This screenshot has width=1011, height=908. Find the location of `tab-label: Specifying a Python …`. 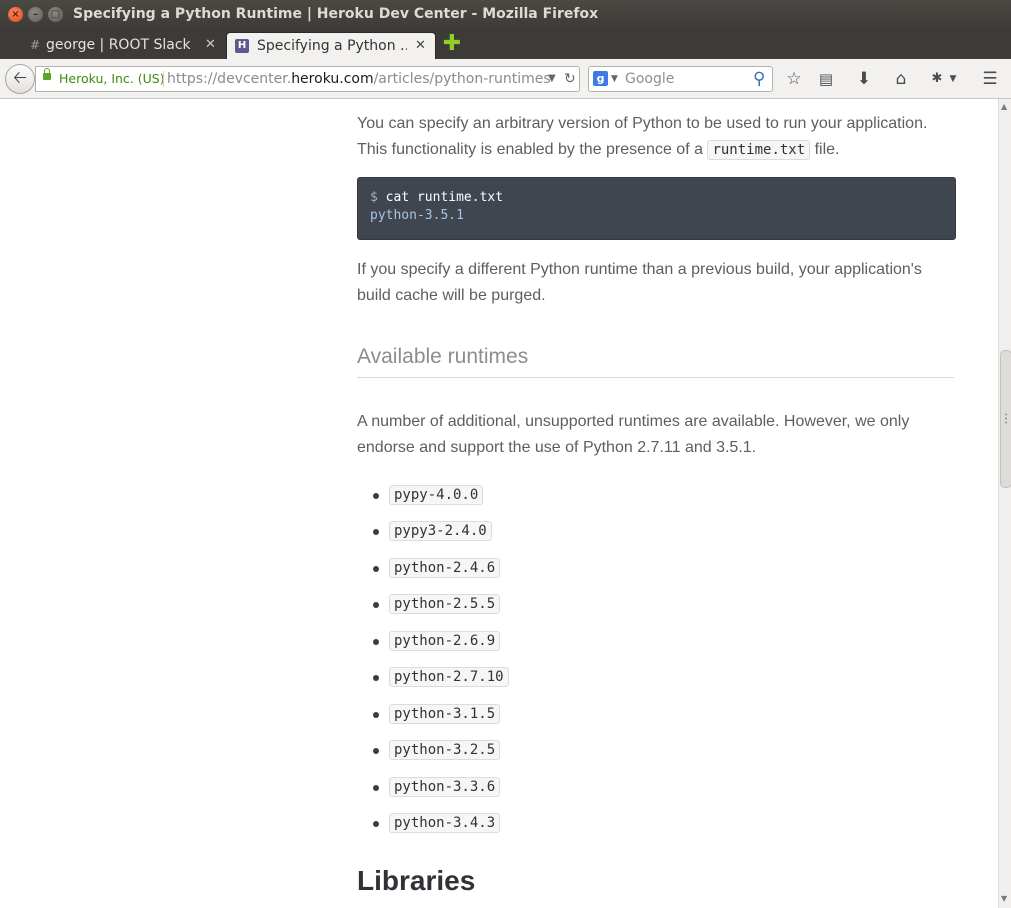

tab-label: Specifying a Python … is located at coordinates (332, 46).